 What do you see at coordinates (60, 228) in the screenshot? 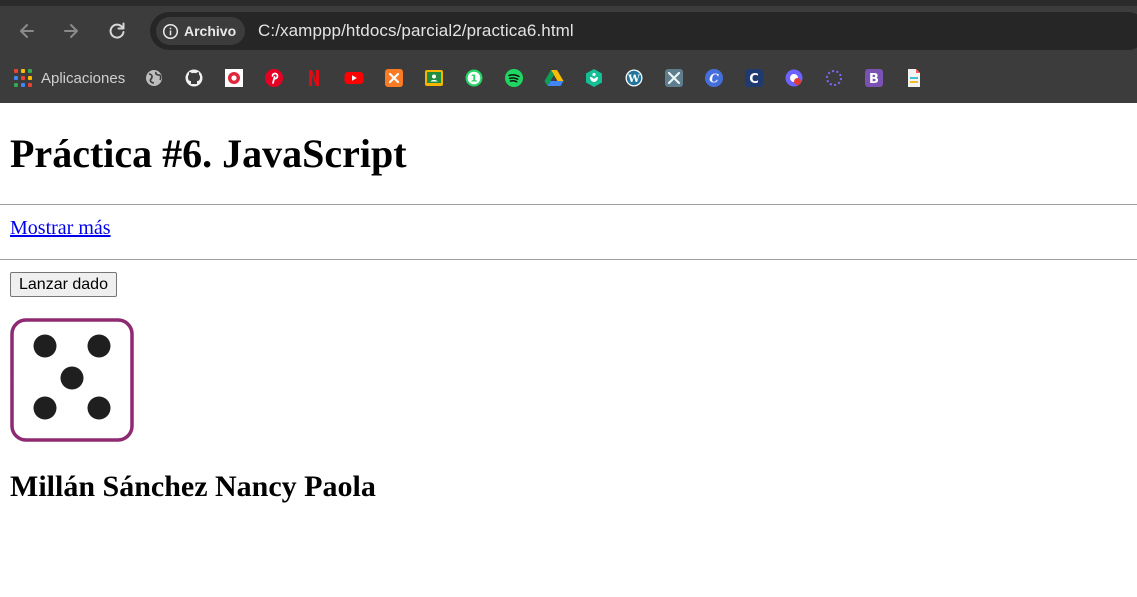
I see `show-more-link: Mostrar más` at bounding box center [60, 228].